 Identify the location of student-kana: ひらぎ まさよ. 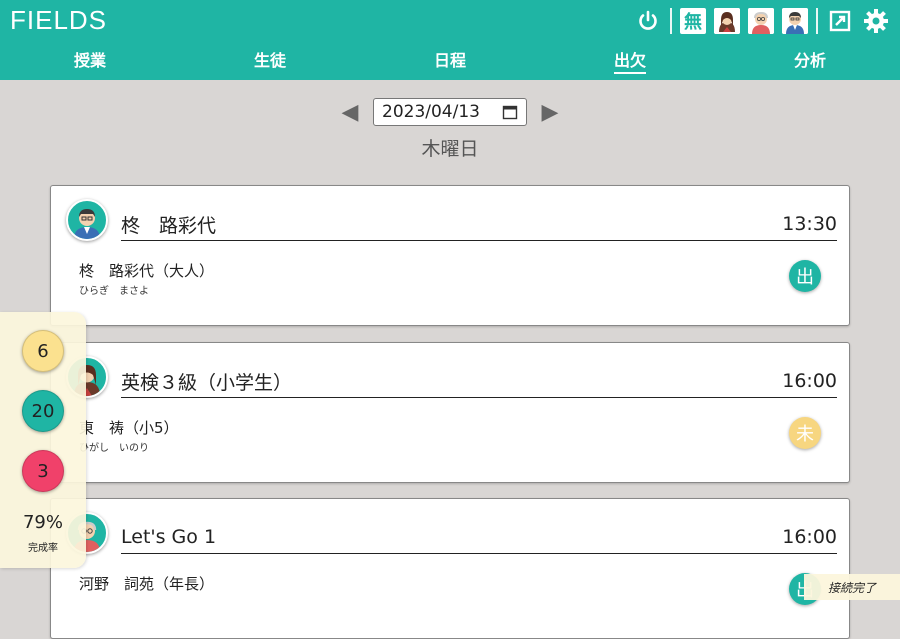
(114, 291).